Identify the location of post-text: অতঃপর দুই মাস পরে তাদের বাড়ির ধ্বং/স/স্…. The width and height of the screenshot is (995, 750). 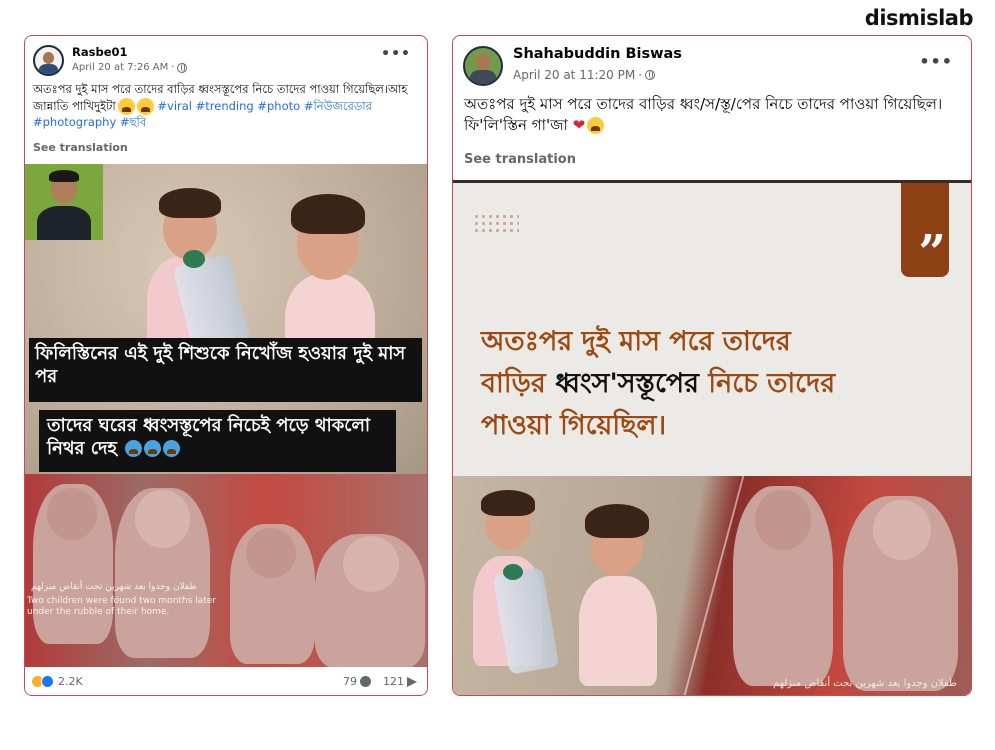
(714, 114).